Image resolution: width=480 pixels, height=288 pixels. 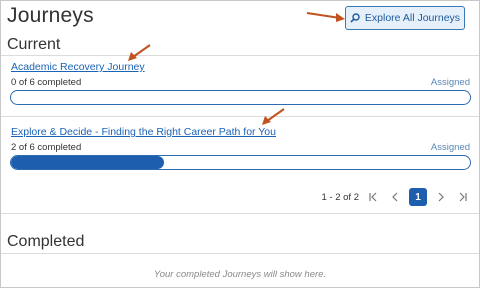 I want to click on journey-progress-text: 0 of 6 completed, so click(x=46, y=82).